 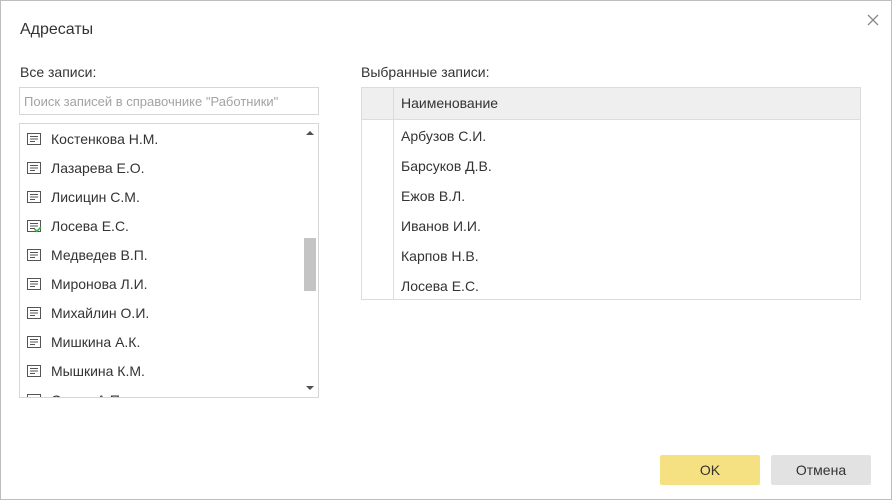 What do you see at coordinates (169, 101) in the screenshot?
I see `search-input` at bounding box center [169, 101].